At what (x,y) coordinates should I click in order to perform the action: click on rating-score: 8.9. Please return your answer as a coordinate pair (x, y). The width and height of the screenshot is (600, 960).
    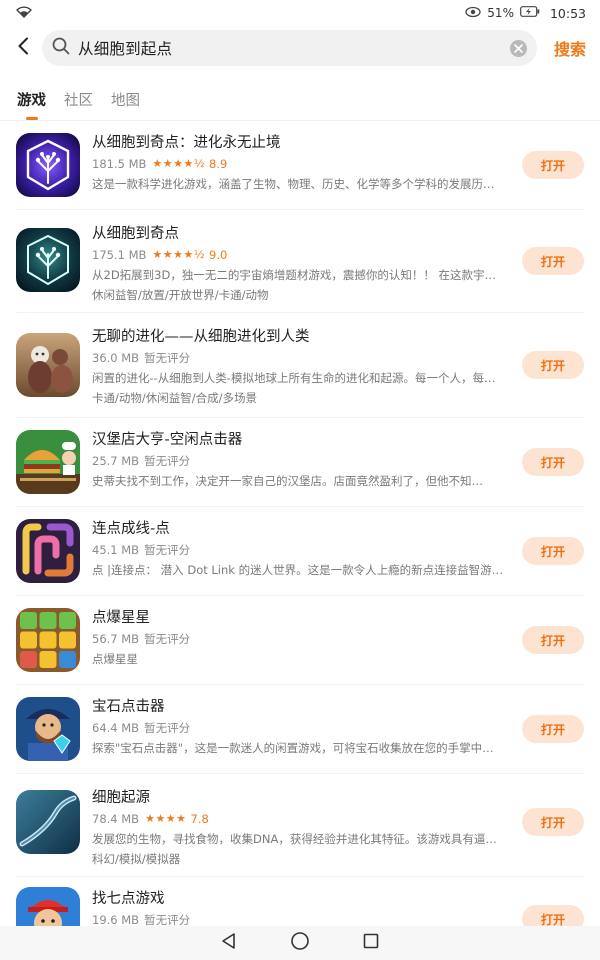
    Looking at the image, I should click on (218, 164).